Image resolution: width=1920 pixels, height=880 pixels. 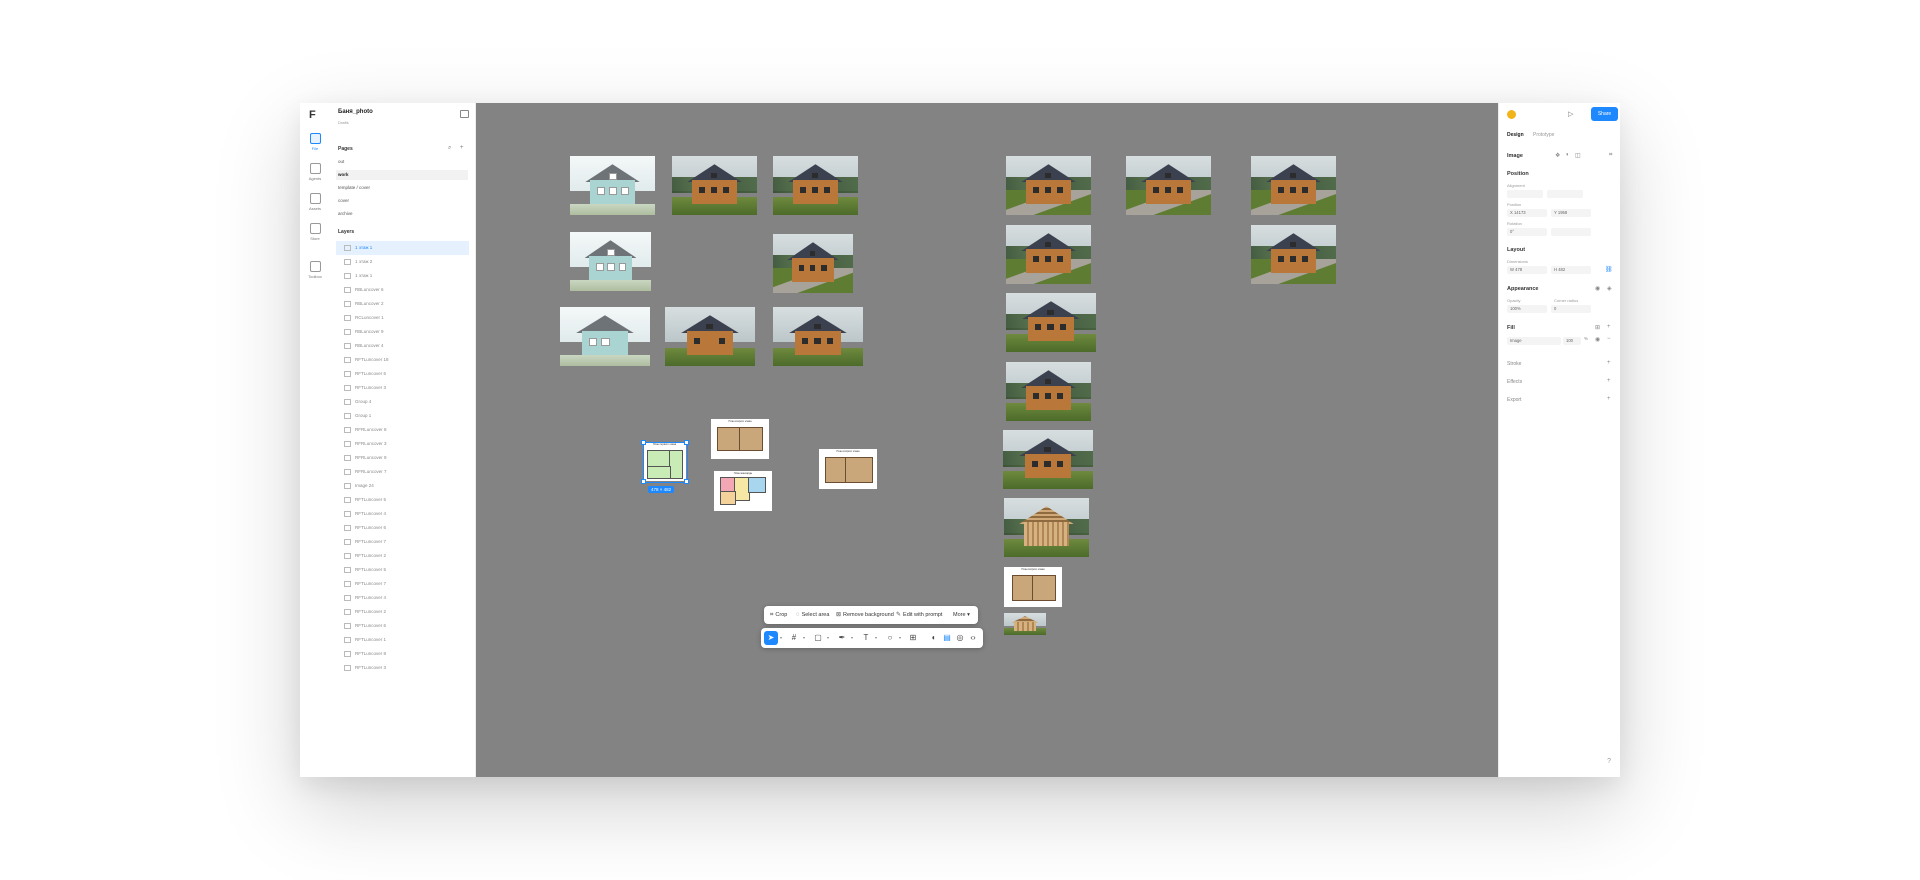 What do you see at coordinates (1525, 194) in the screenshot?
I see `align-horizontal-buttons` at bounding box center [1525, 194].